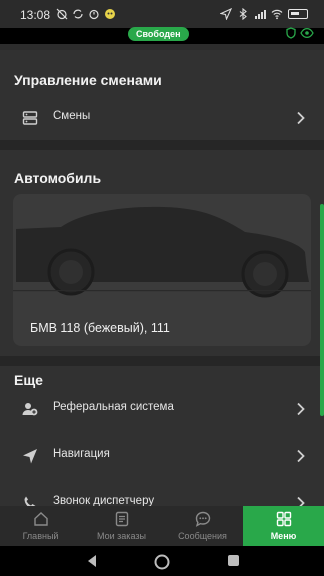 The height and width of the screenshot is (576, 324). I want to click on driver-status-badge: Свободен, so click(158, 34).